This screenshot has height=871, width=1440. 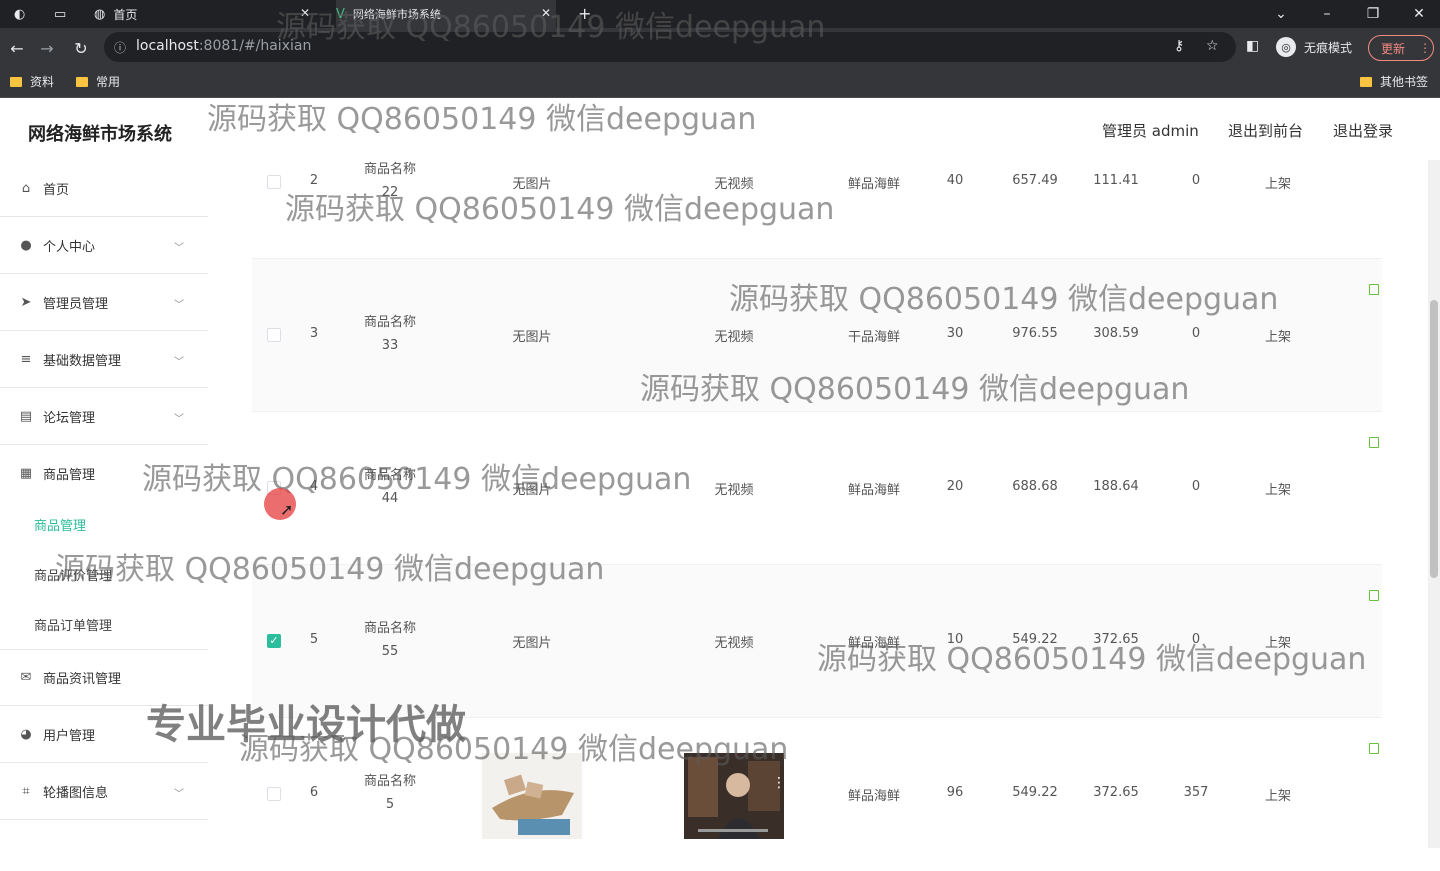 What do you see at coordinates (955, 639) in the screenshot?
I see `cell-stock: 10` at bounding box center [955, 639].